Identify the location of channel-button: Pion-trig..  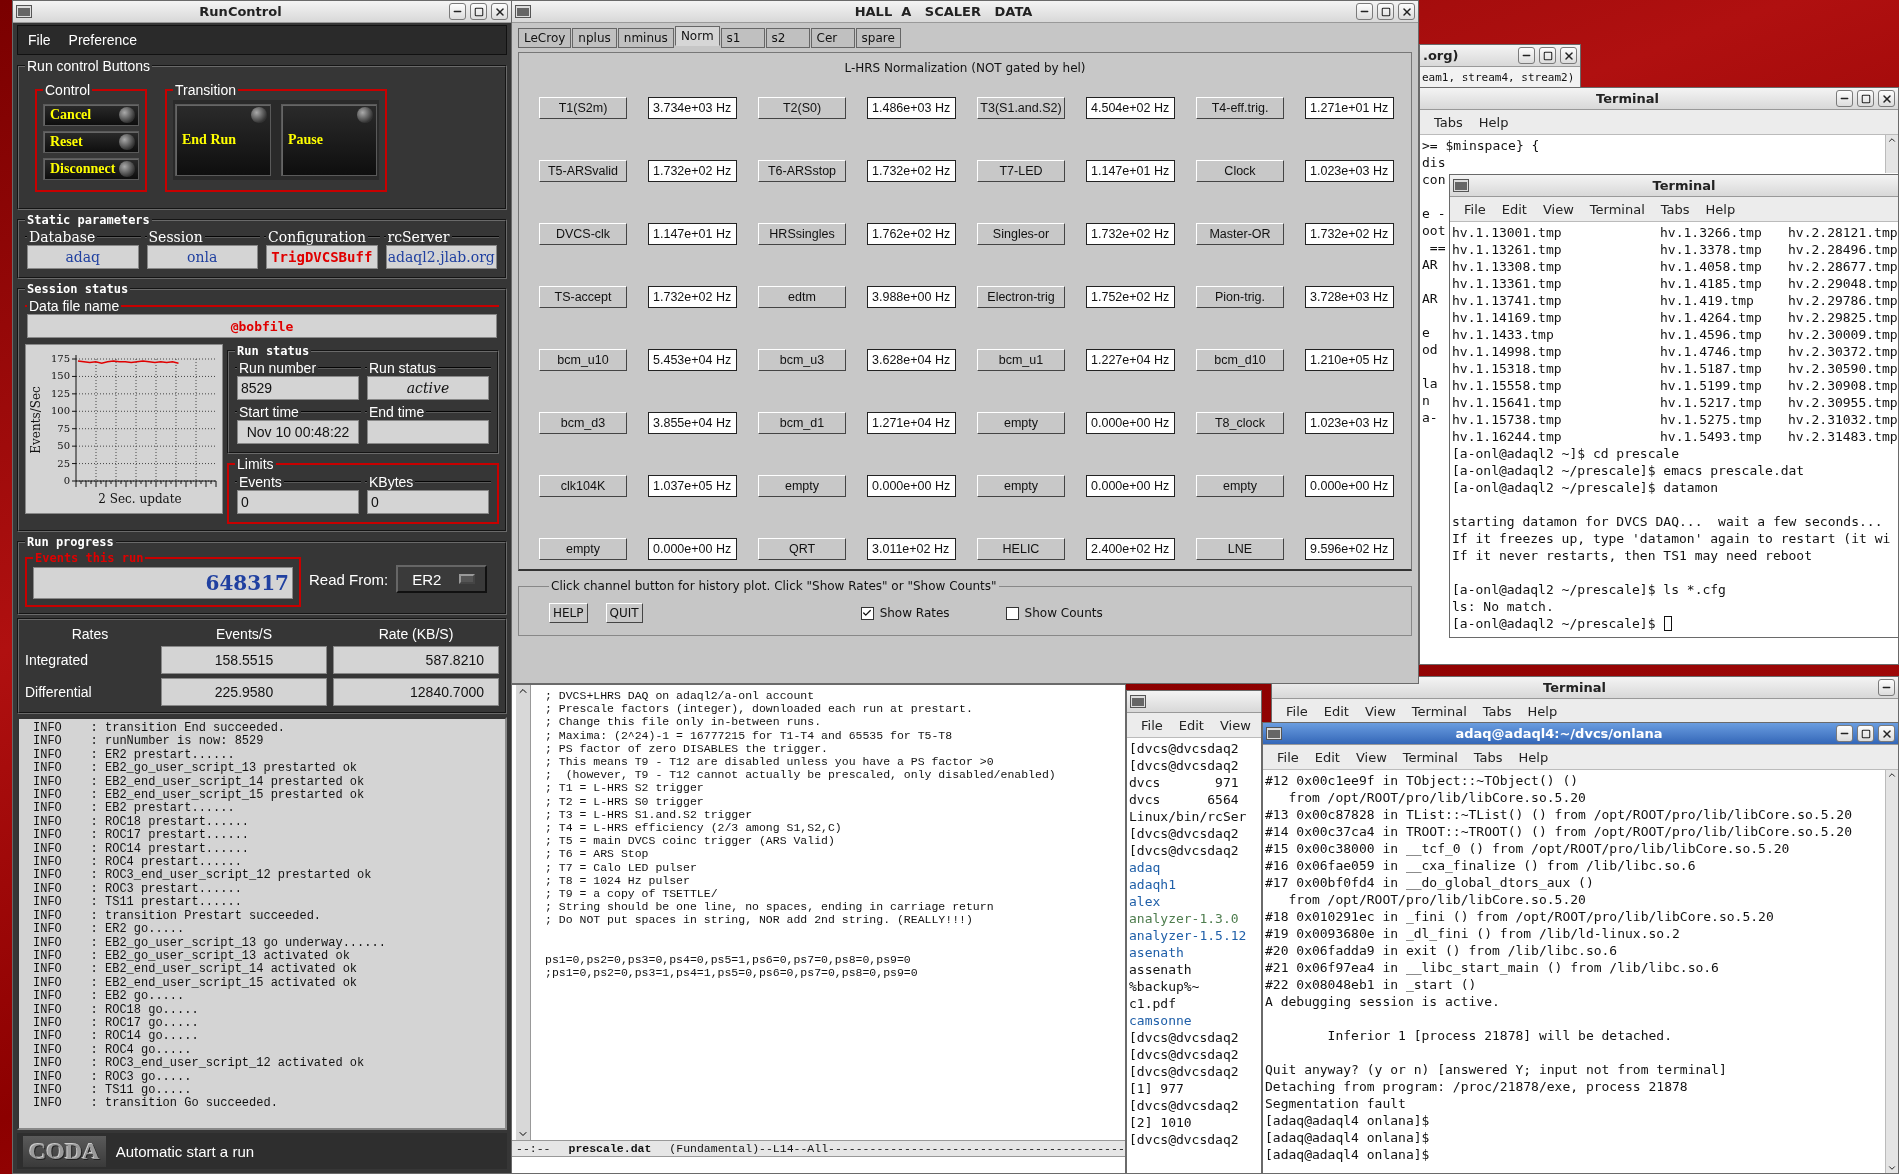
(1240, 297).